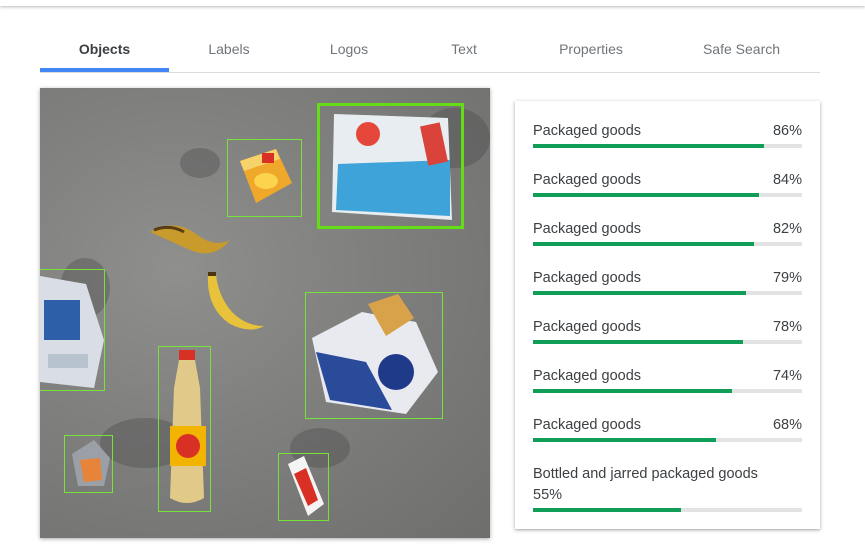 The width and height of the screenshot is (865, 549). What do you see at coordinates (667, 236) in the screenshot?
I see `object-result-row: Packaged goods 82%` at bounding box center [667, 236].